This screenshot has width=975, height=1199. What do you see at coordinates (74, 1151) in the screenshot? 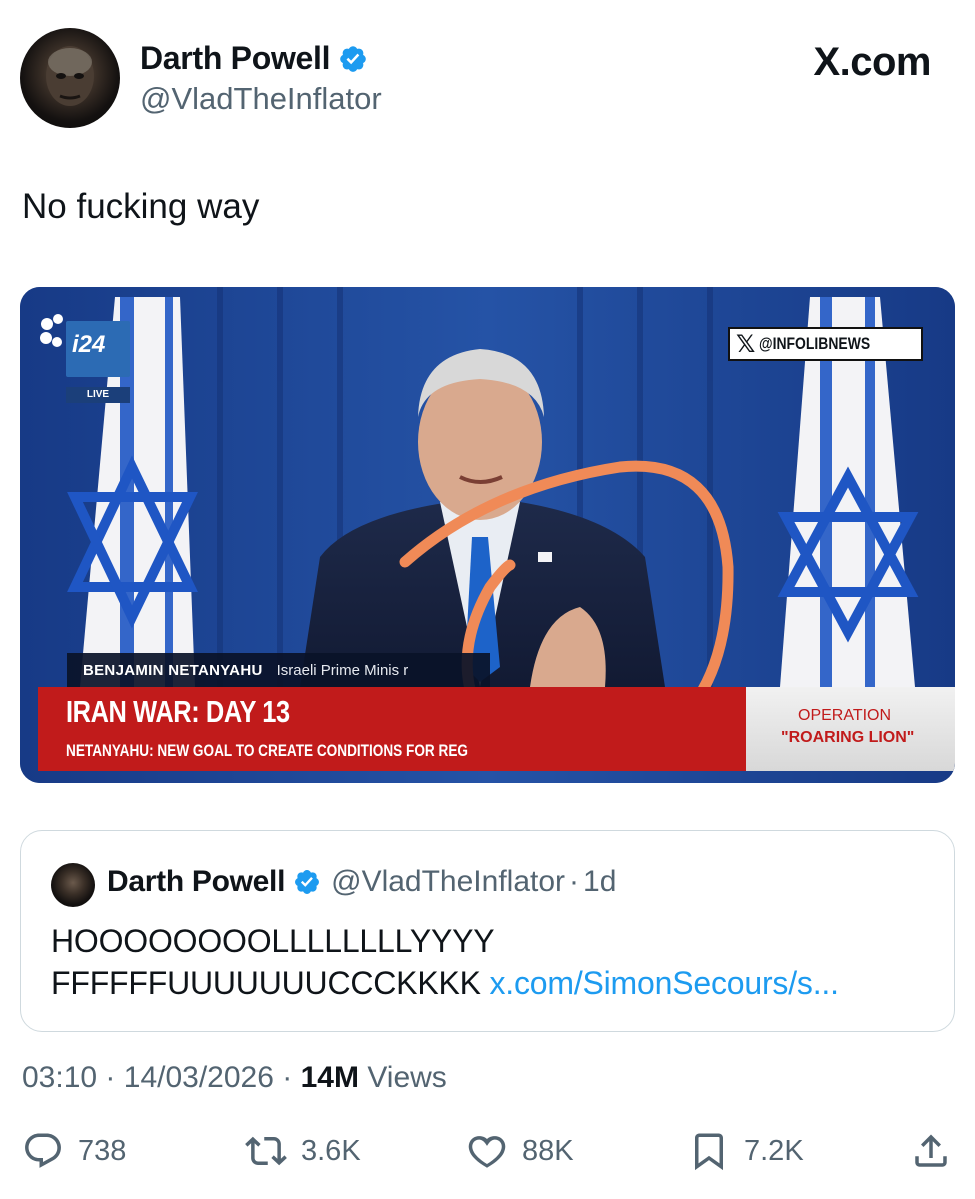
I see `reply-button: 738` at bounding box center [74, 1151].